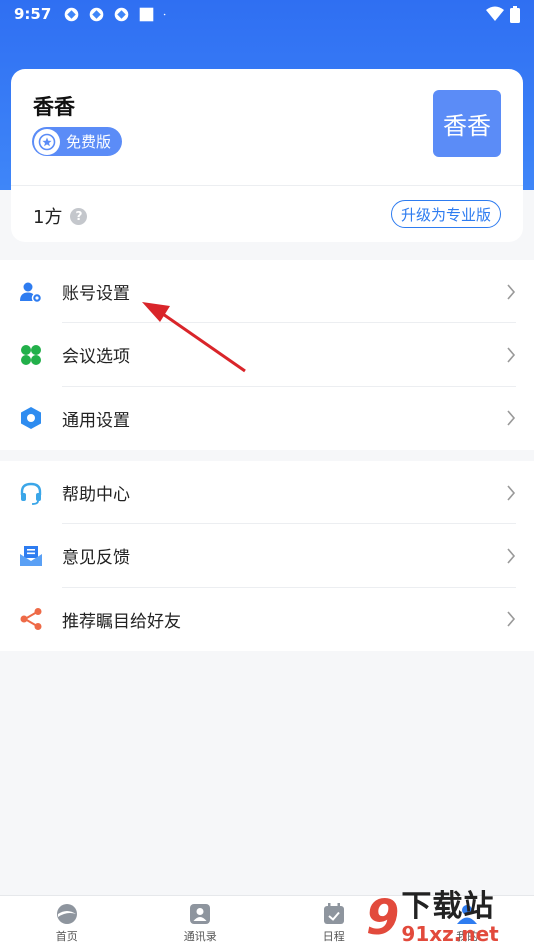 The image size is (534, 950). What do you see at coordinates (33, 14) in the screenshot?
I see `status-time: 9:57` at bounding box center [33, 14].